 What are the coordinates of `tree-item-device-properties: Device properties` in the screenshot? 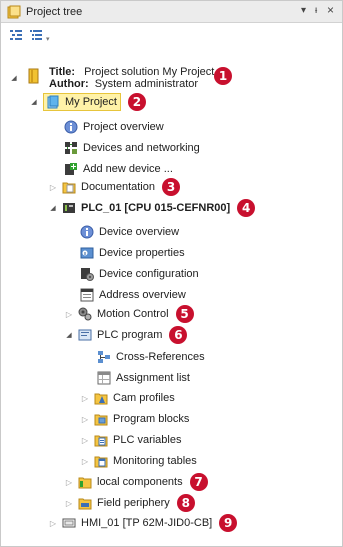 It's located at (132, 253).